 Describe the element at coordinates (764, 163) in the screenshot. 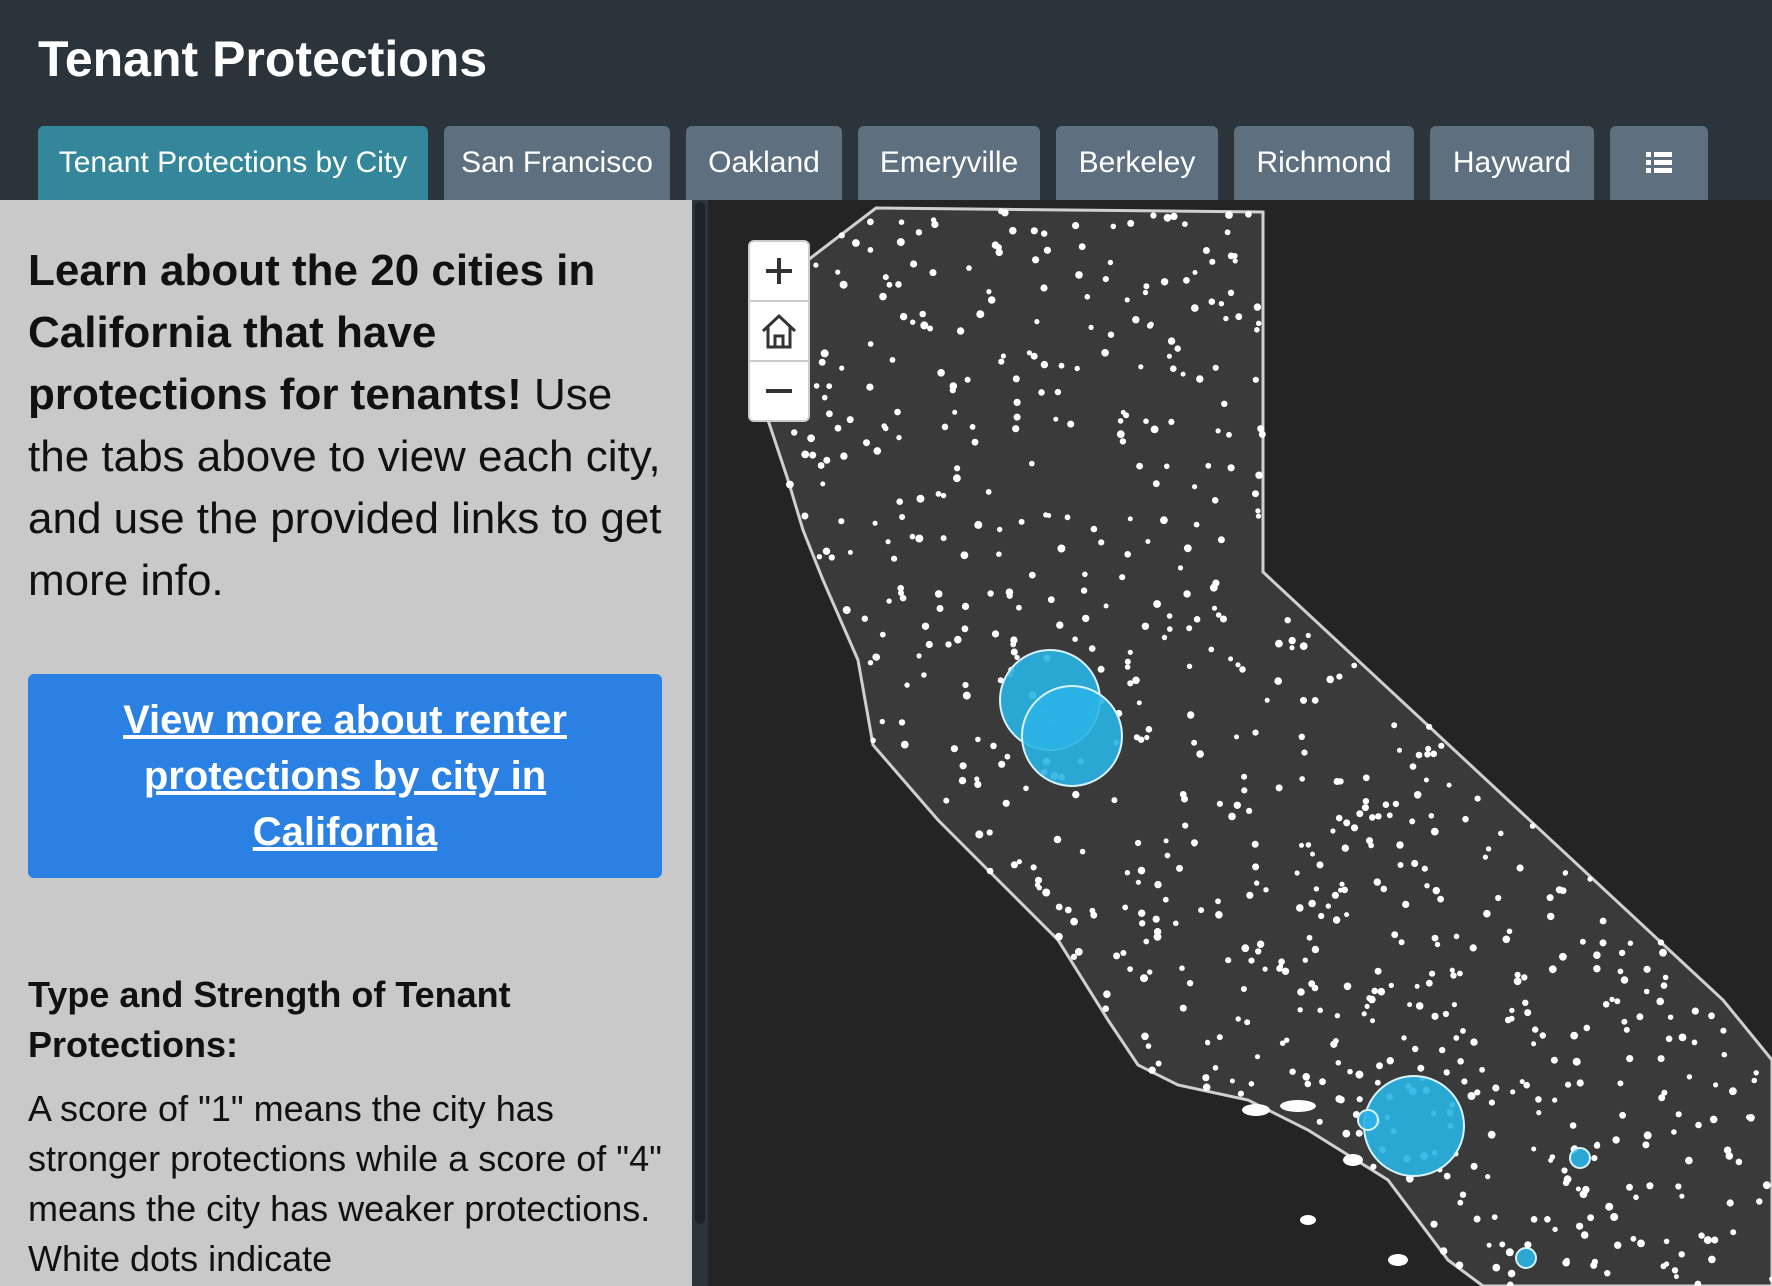

I see `tab-oakland: Oakland` at that location.